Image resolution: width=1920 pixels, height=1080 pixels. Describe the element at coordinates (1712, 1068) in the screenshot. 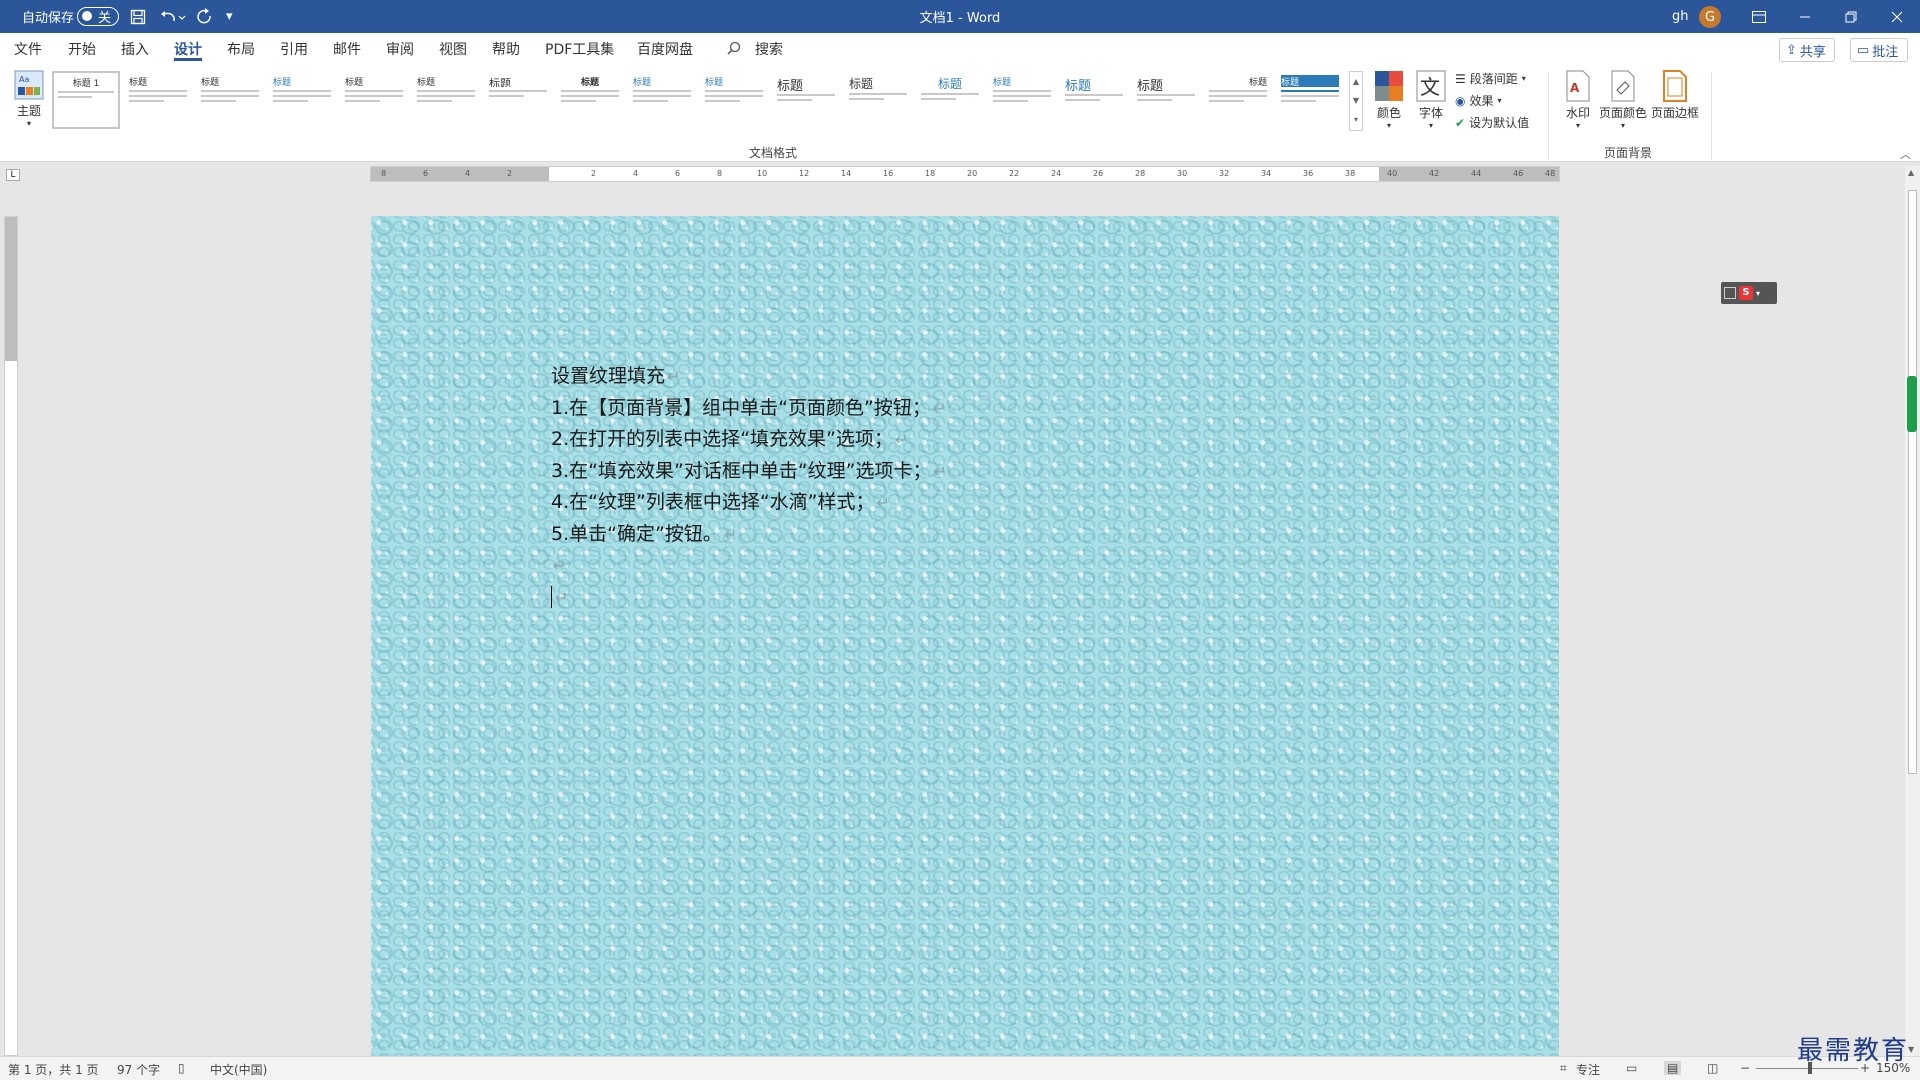

I see `web-layout-icon: ◫` at that location.